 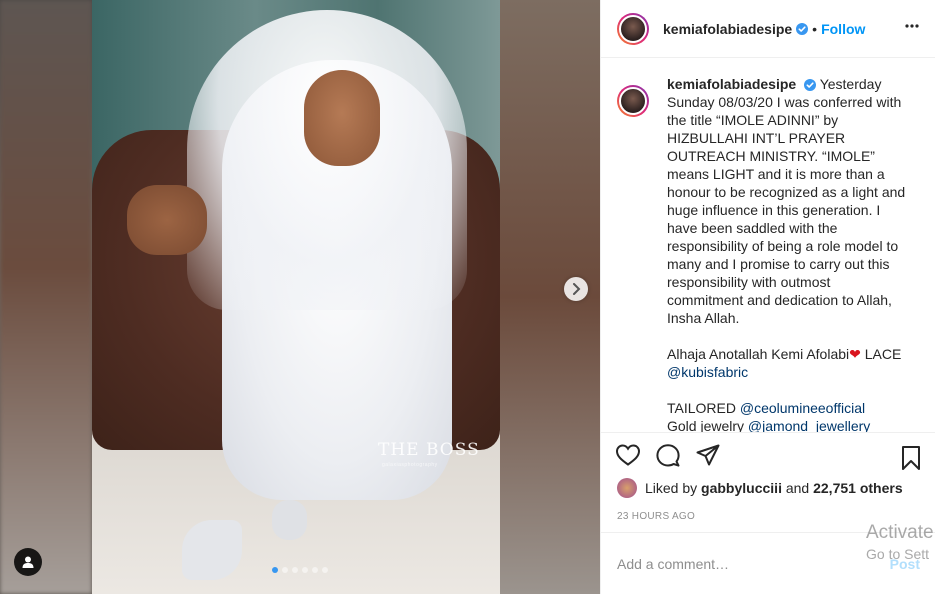 I want to click on comment-input, so click(x=749, y=563).